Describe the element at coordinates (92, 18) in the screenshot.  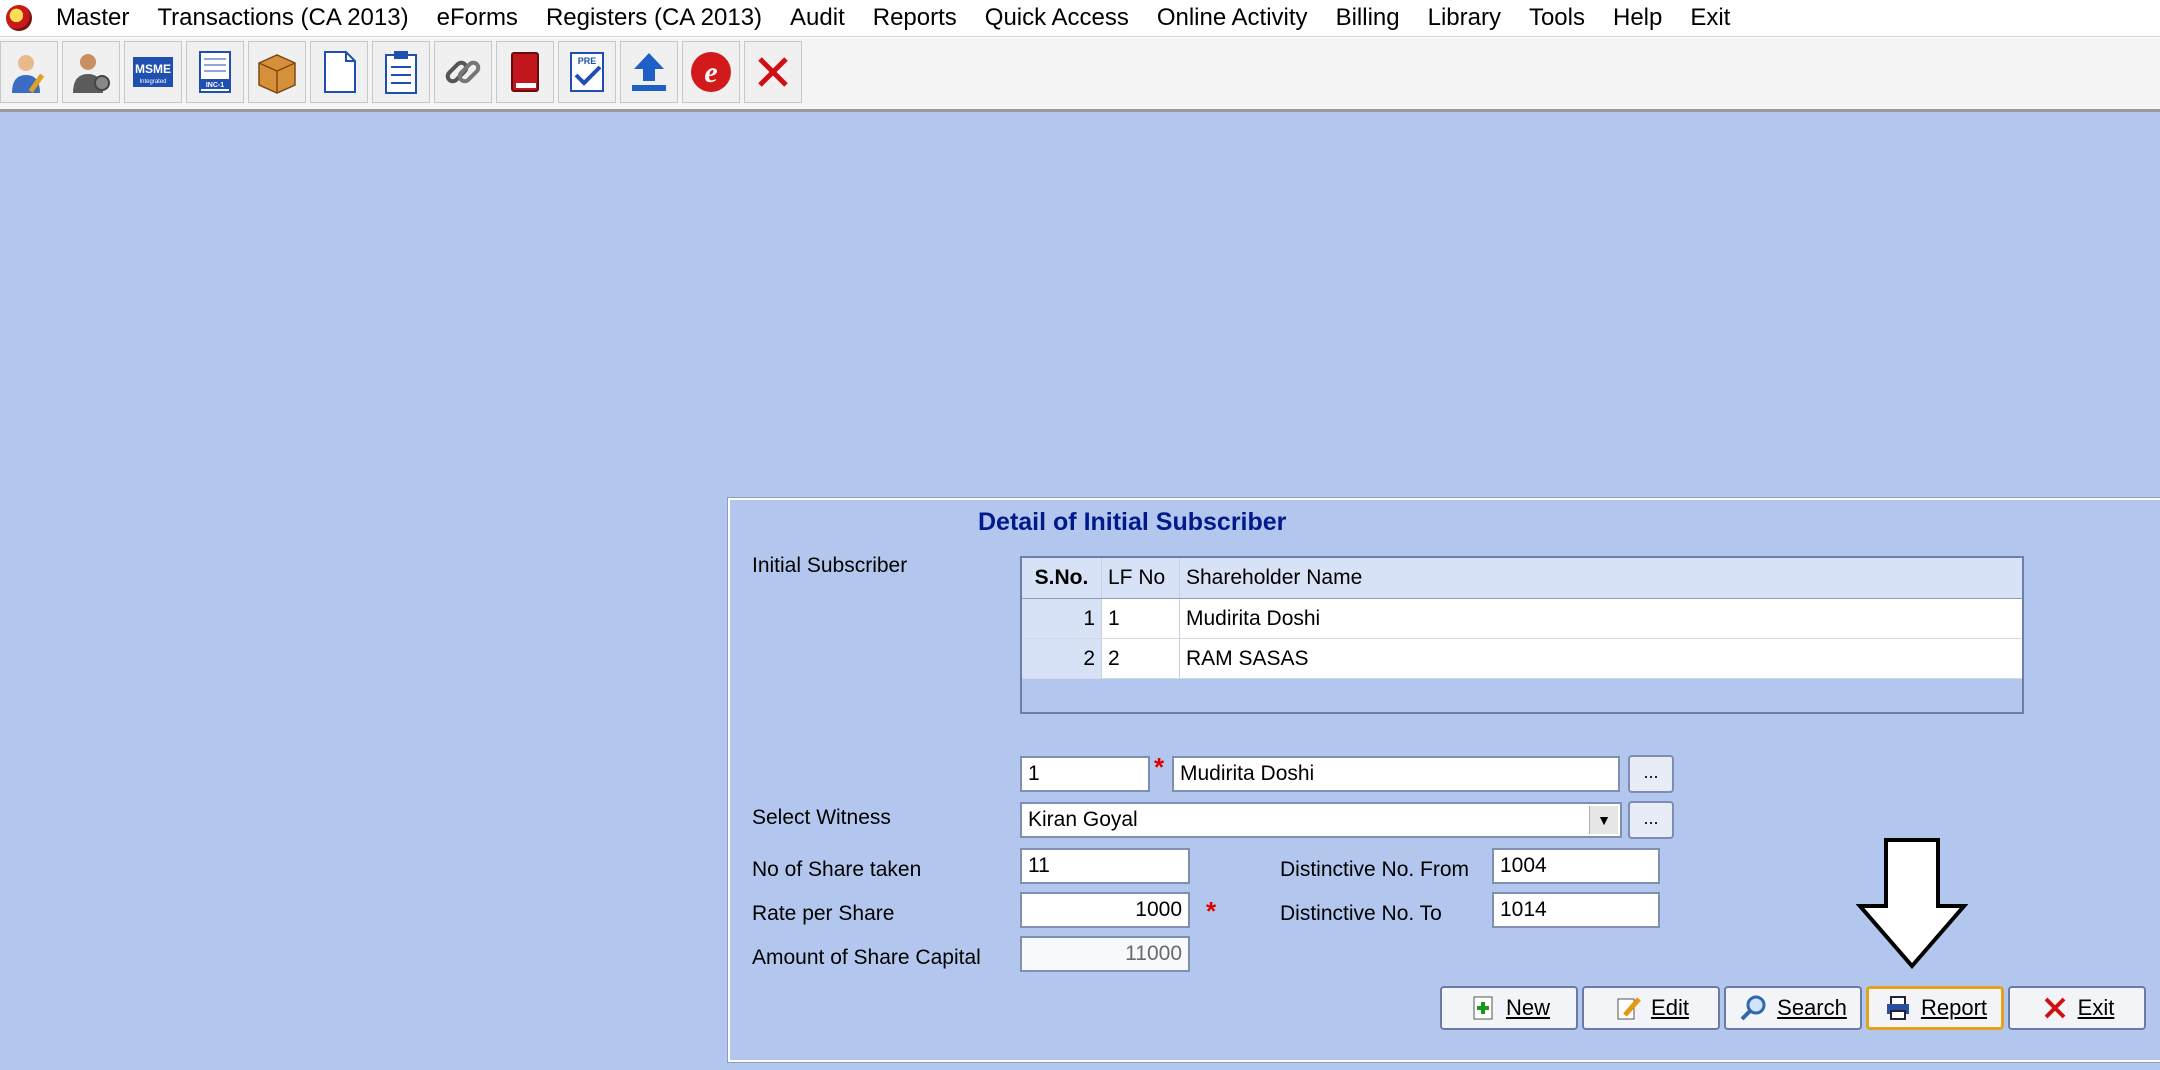
I see `menu-master: Master` at that location.